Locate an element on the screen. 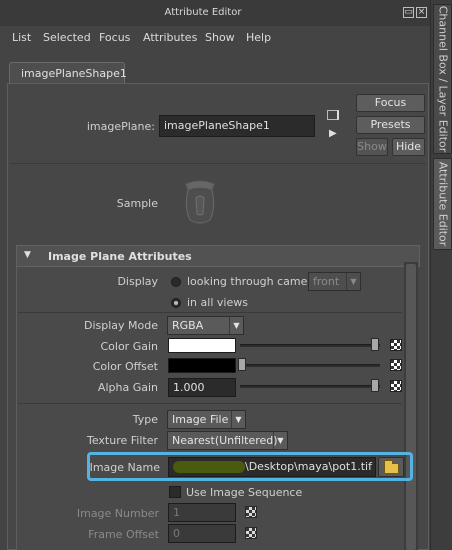 This screenshot has height=550, width=452. presets-button: Presets is located at coordinates (390, 125).